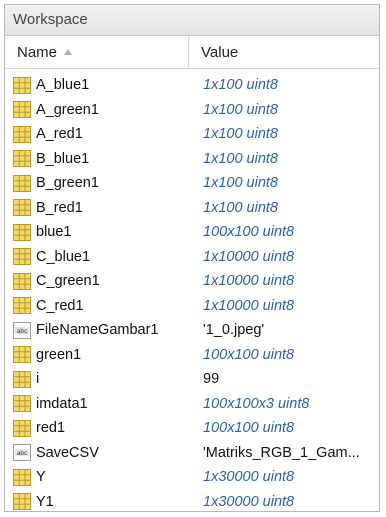 Image resolution: width=386 pixels, height=517 pixels. What do you see at coordinates (192, 20) in the screenshot?
I see `panel-title: Workspace` at bounding box center [192, 20].